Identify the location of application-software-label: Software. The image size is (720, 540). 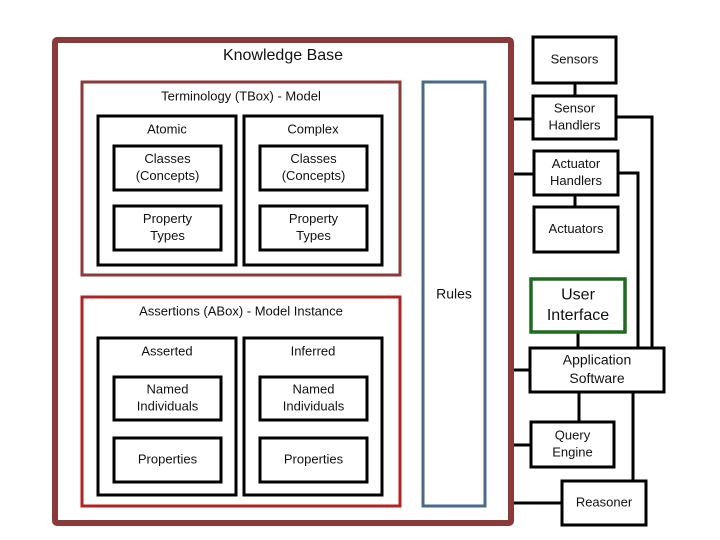
(596, 378).